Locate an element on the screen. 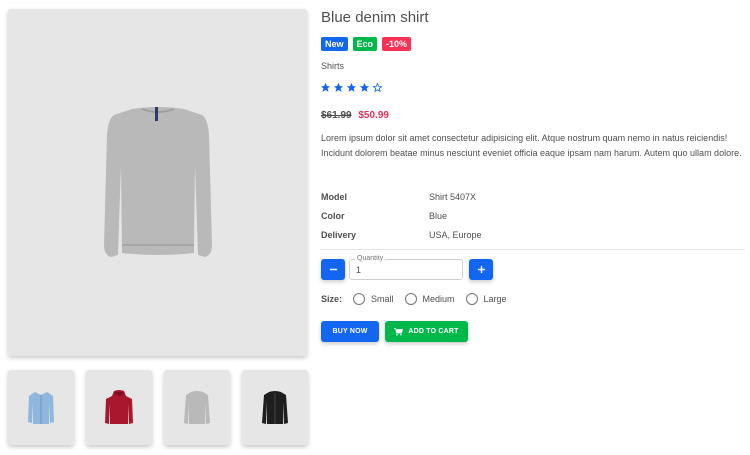  rating-stars is located at coordinates (351, 87).